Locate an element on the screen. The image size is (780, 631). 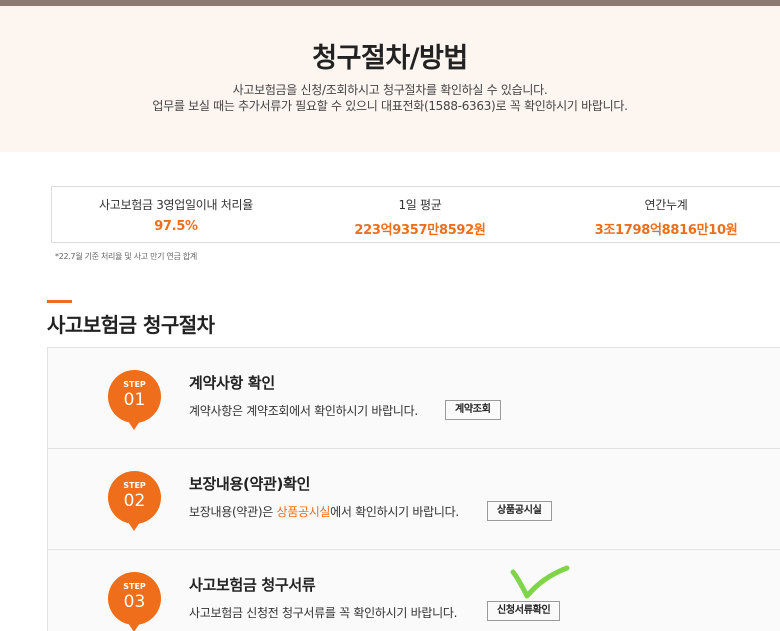
step-title: 계약사항 확인 is located at coordinates (232, 383).